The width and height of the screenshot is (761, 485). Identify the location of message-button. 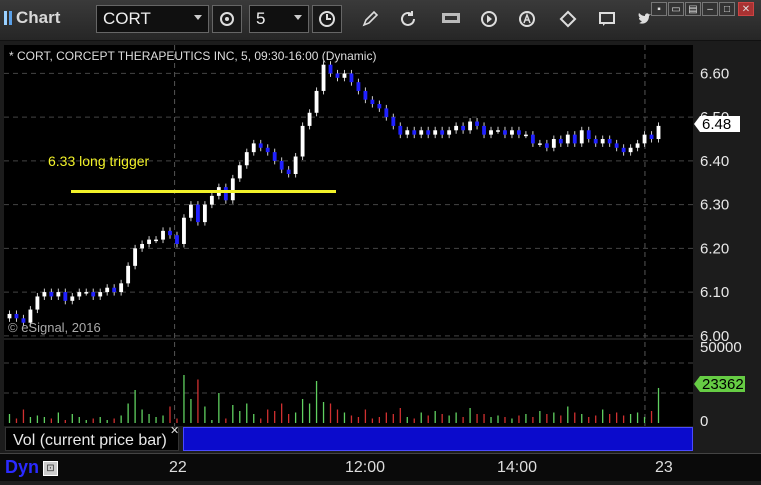
(607, 19).